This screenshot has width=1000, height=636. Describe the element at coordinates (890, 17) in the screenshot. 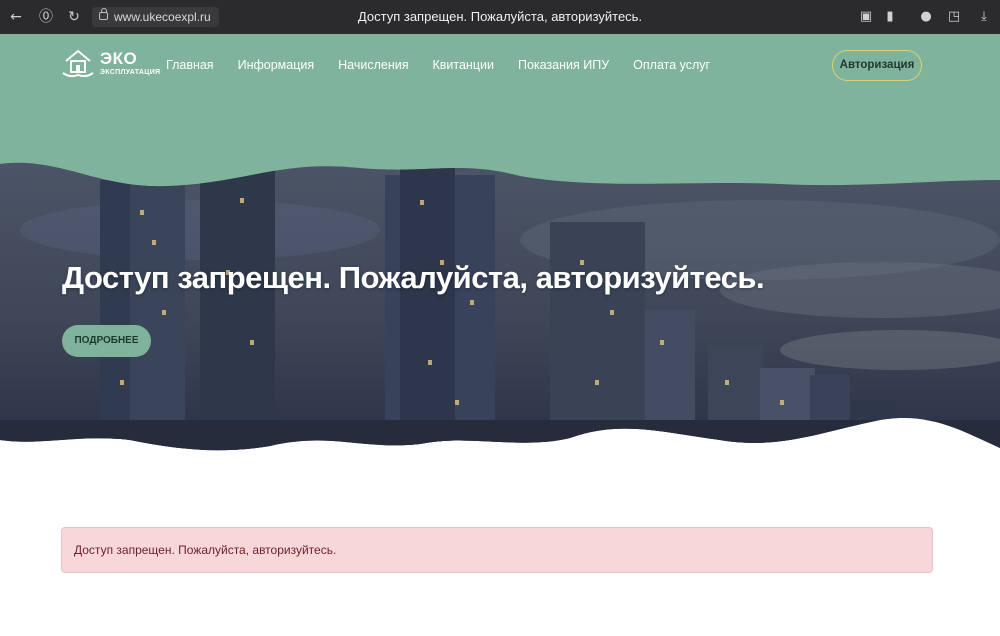

I see `bookmark-icon: ▮` at that location.